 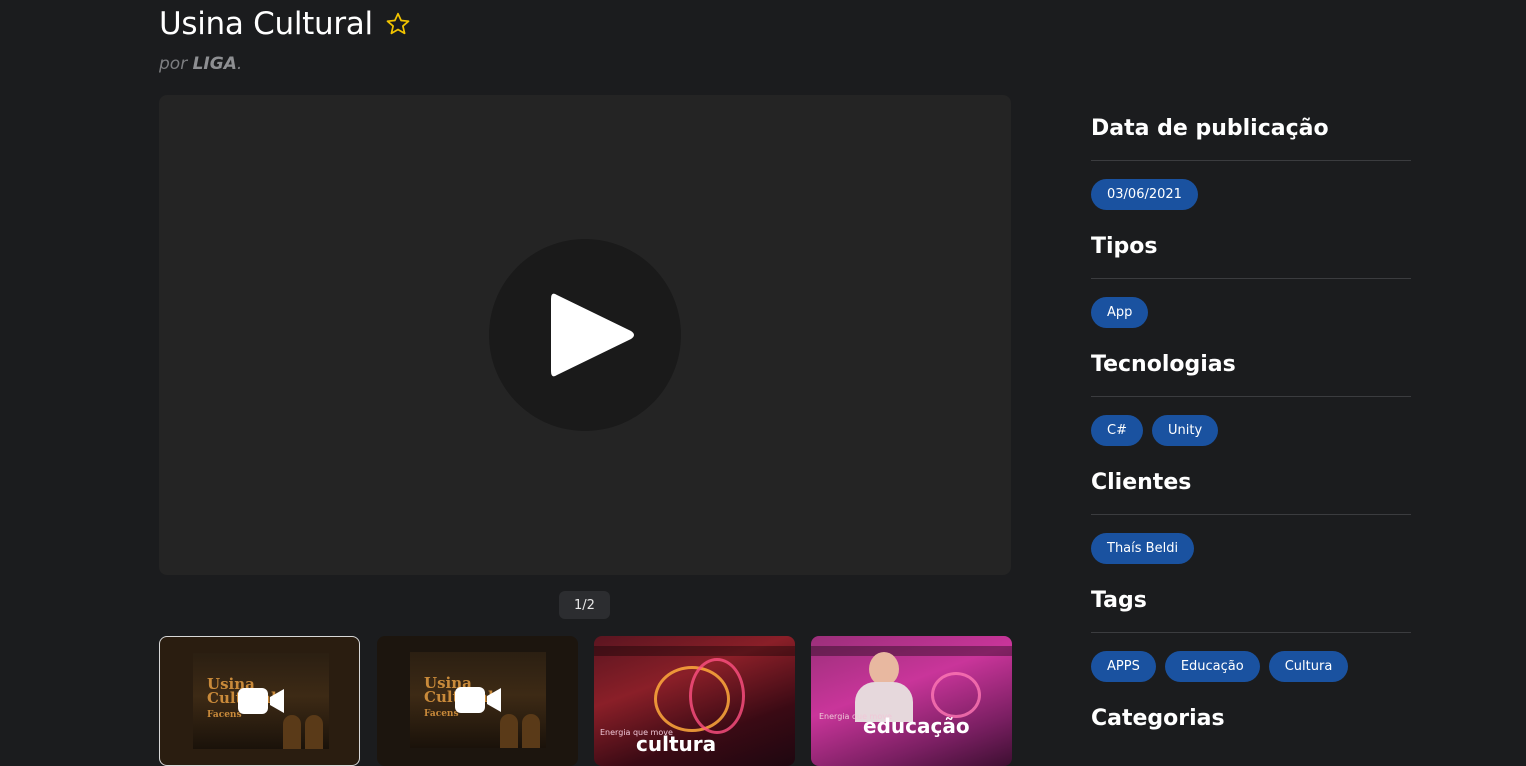 I want to click on thumbnail-1: Usina Cultural Facens, so click(x=259, y=701).